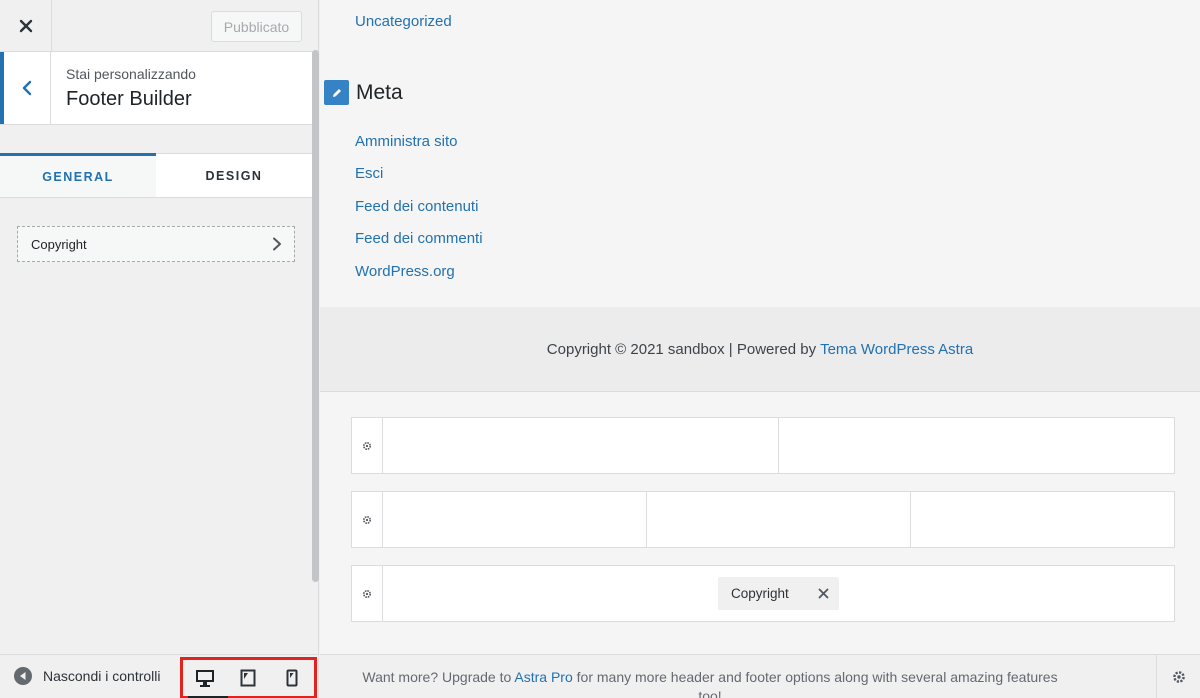 This screenshot has width=1200, height=698. I want to click on row-column: Copyright, so click(778, 593).